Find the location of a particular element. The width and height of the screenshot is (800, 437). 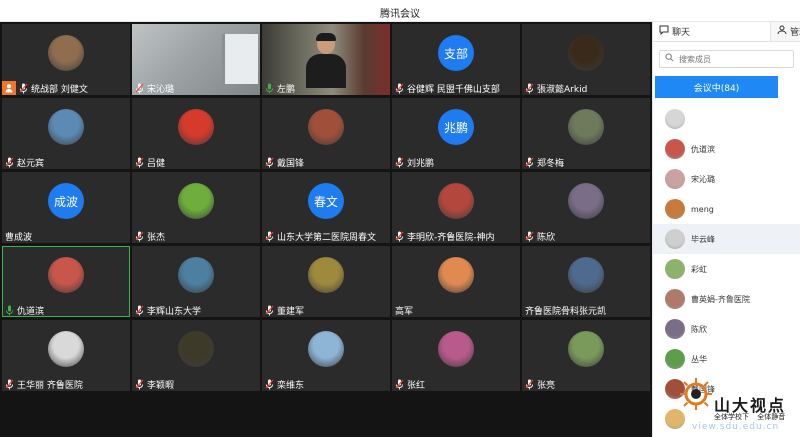

member-row: 丛华 is located at coordinates (726, 359).